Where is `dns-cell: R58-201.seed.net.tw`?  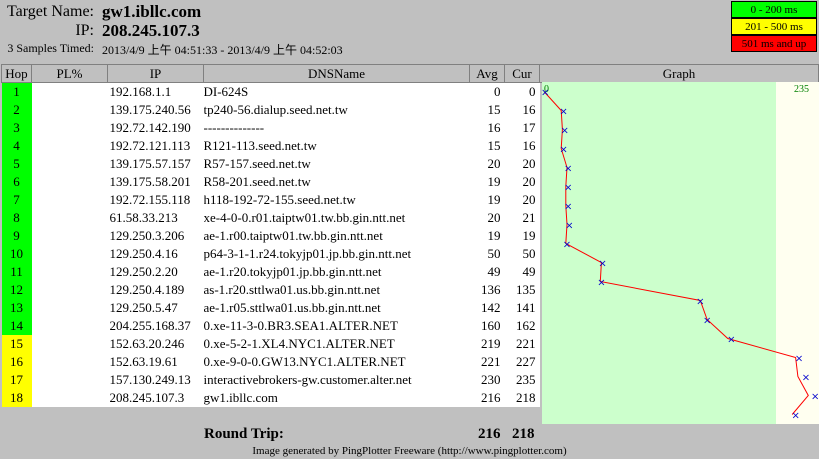
dns-cell: R58-201.seed.net.tw is located at coordinates (336, 182).